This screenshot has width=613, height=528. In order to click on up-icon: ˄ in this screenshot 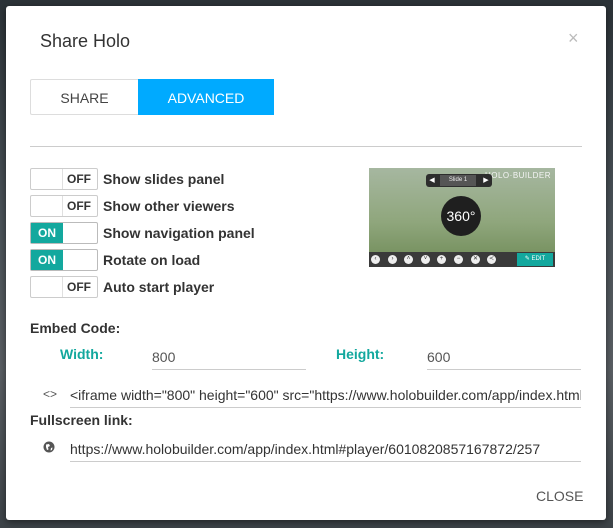, I will do `click(408, 259)`.